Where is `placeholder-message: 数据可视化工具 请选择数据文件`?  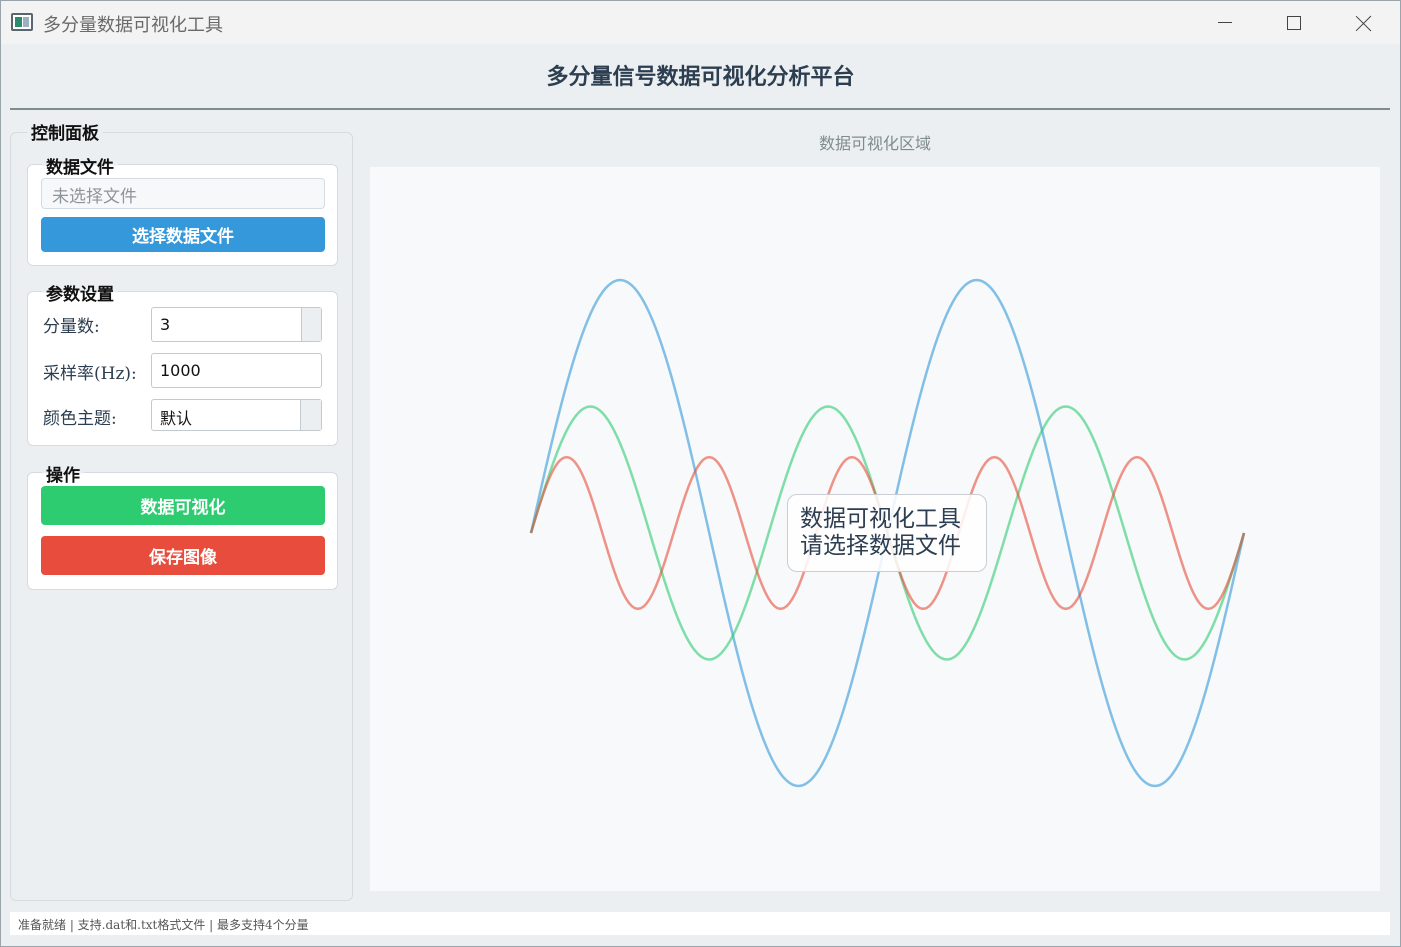
placeholder-message: 数据可视化工具 请选择数据文件 is located at coordinates (887, 533).